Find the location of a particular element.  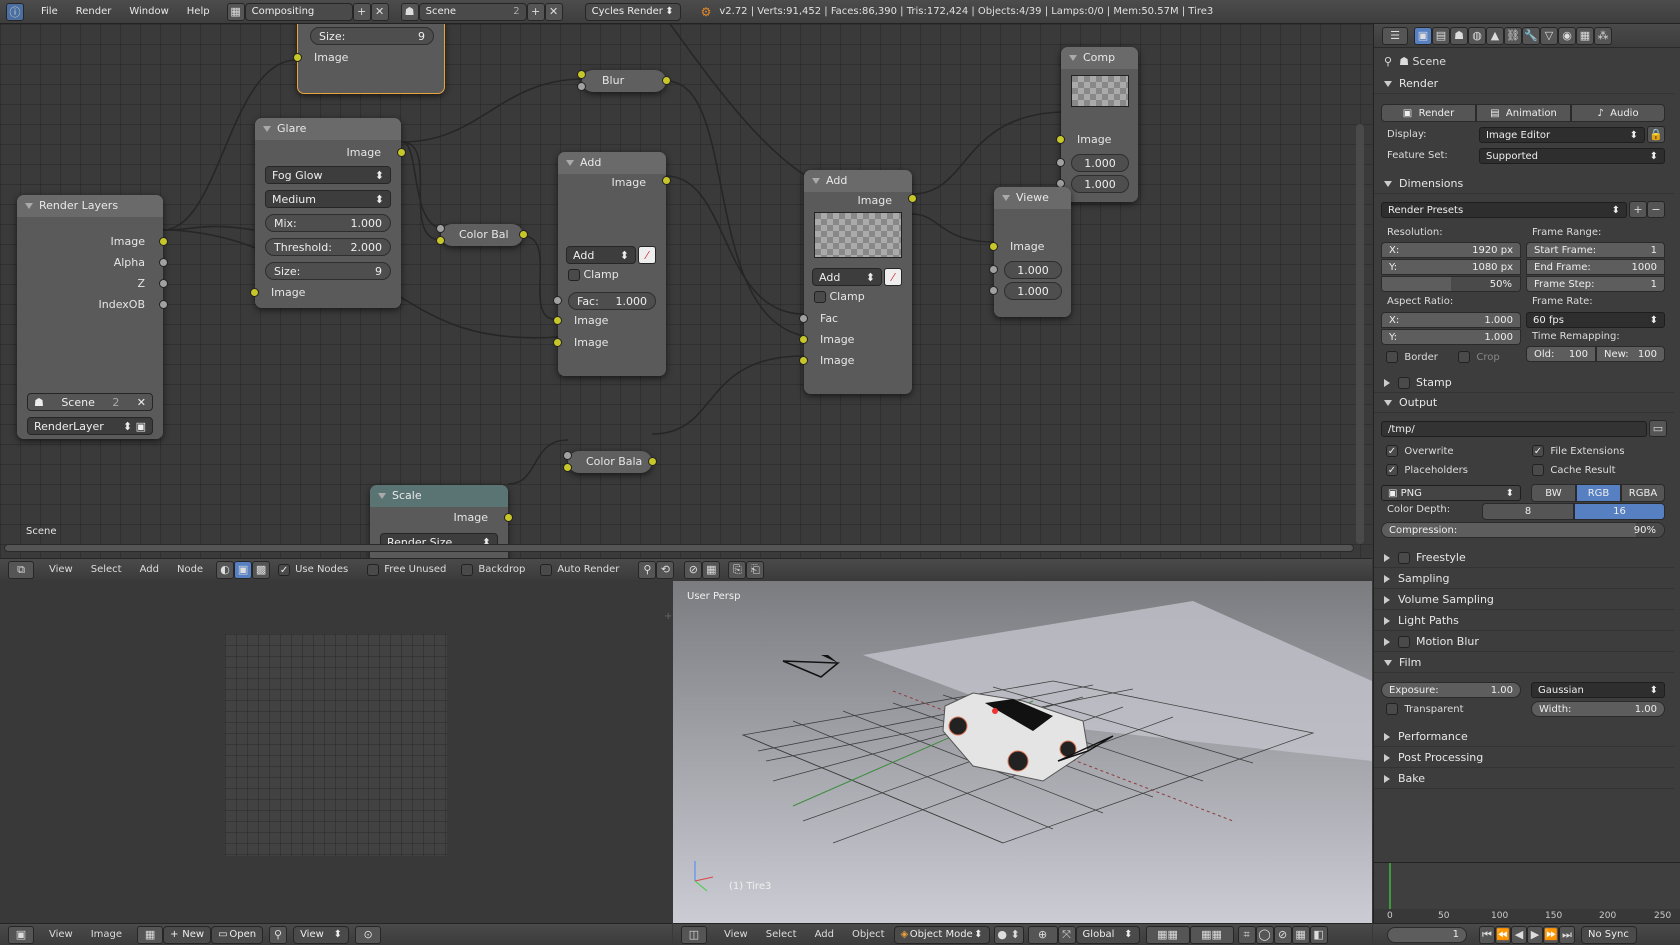

threshold-field: Threshold: 2.000 is located at coordinates (328, 247).